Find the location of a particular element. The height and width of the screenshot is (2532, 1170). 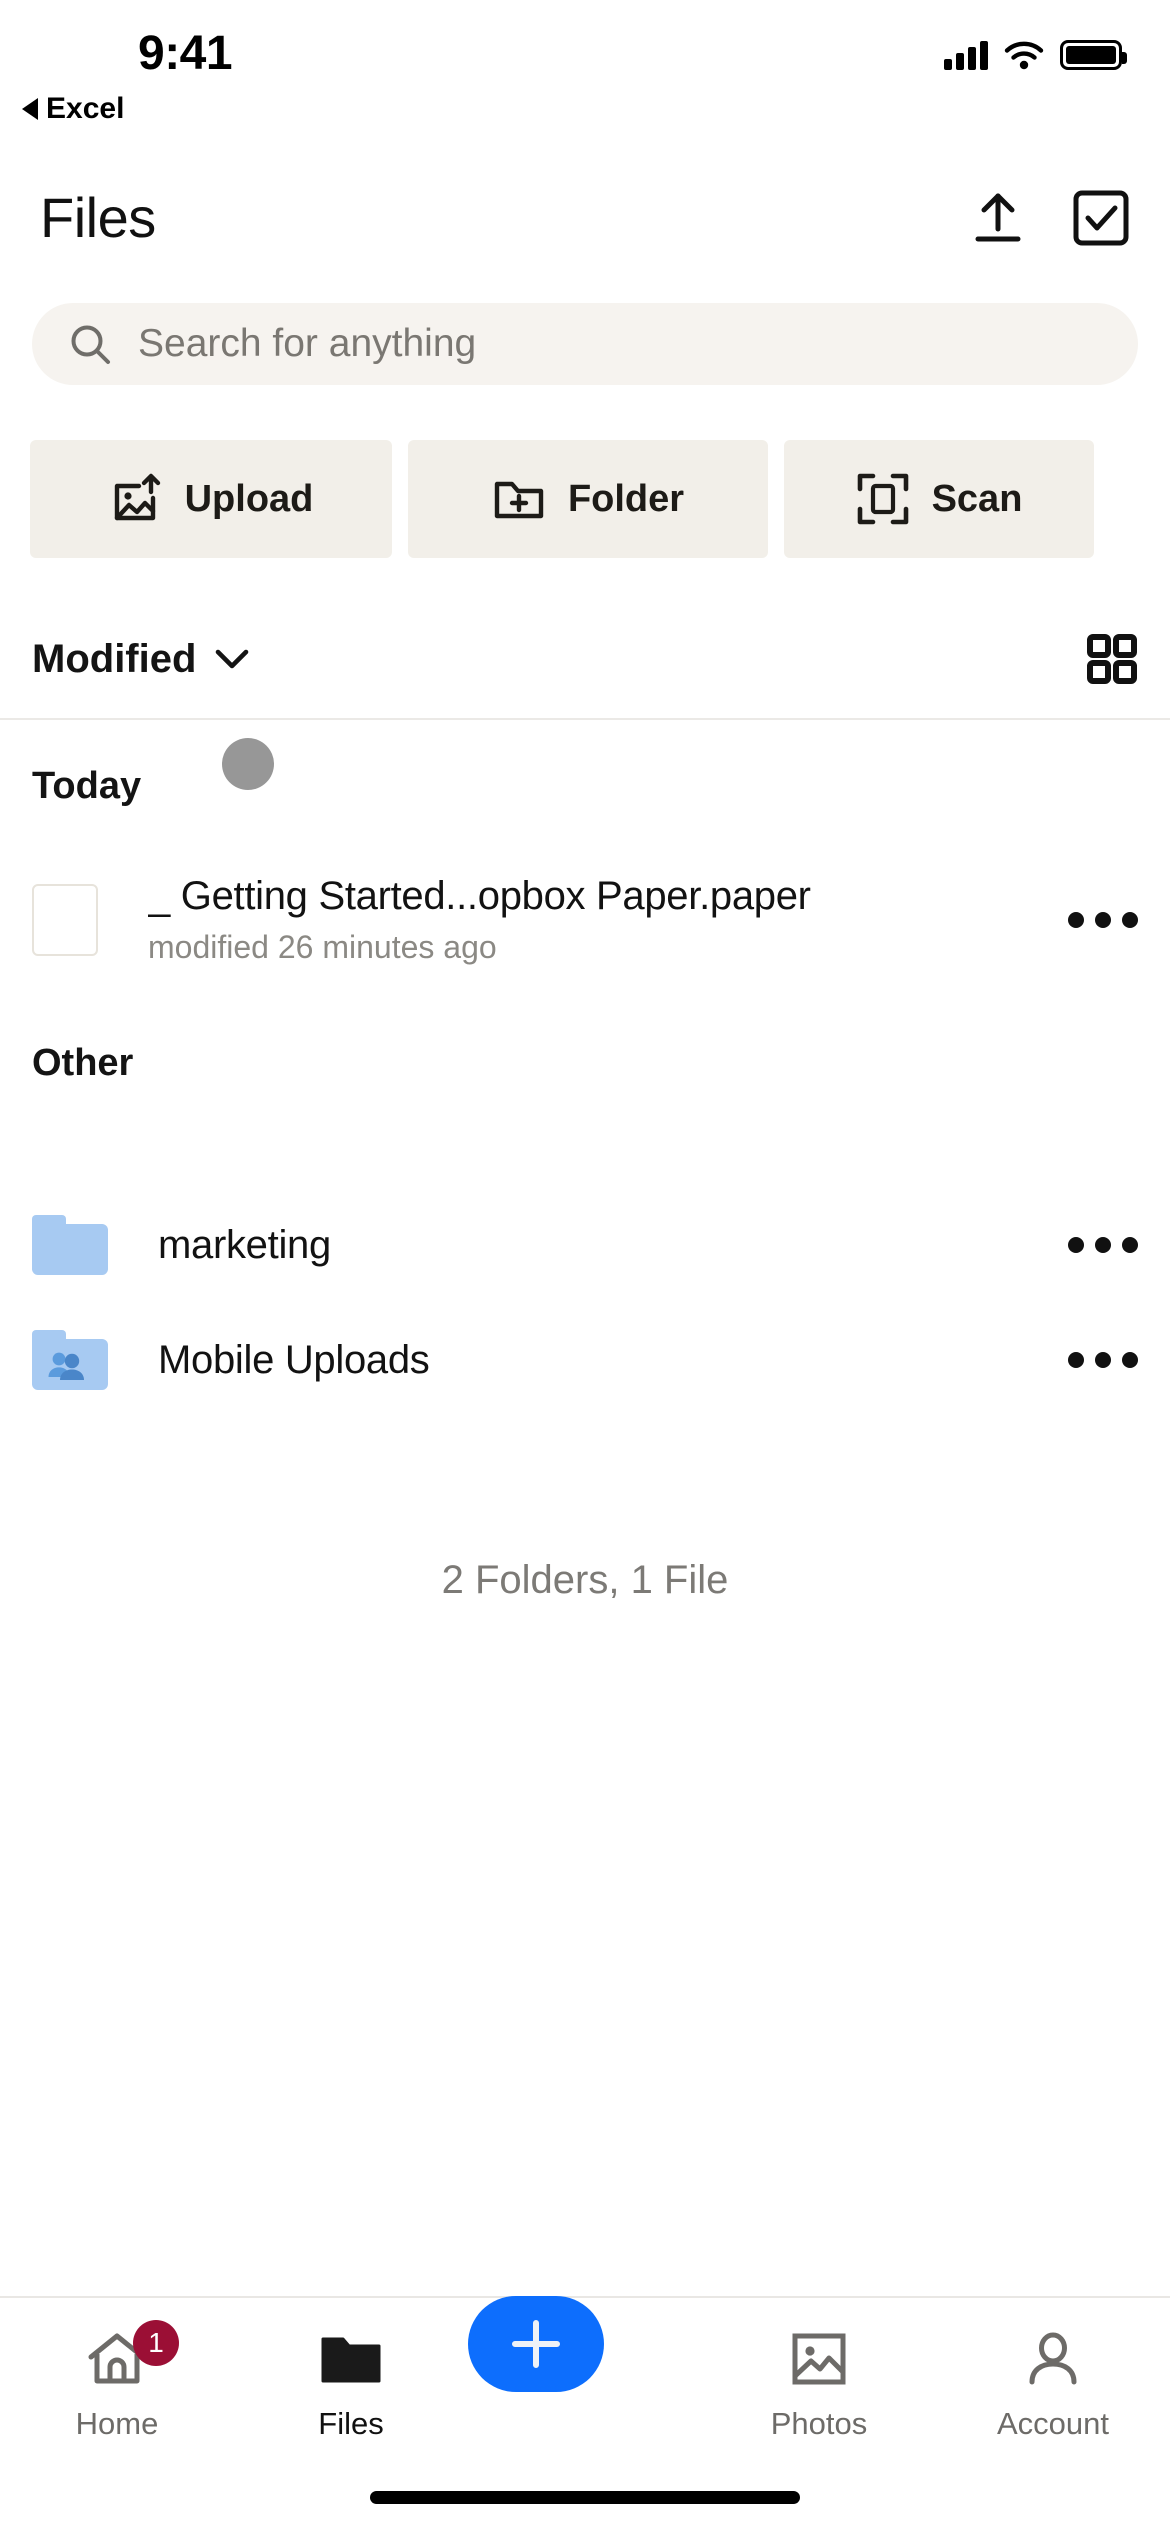

back-to-app-label: Excel is located at coordinates (85, 108).